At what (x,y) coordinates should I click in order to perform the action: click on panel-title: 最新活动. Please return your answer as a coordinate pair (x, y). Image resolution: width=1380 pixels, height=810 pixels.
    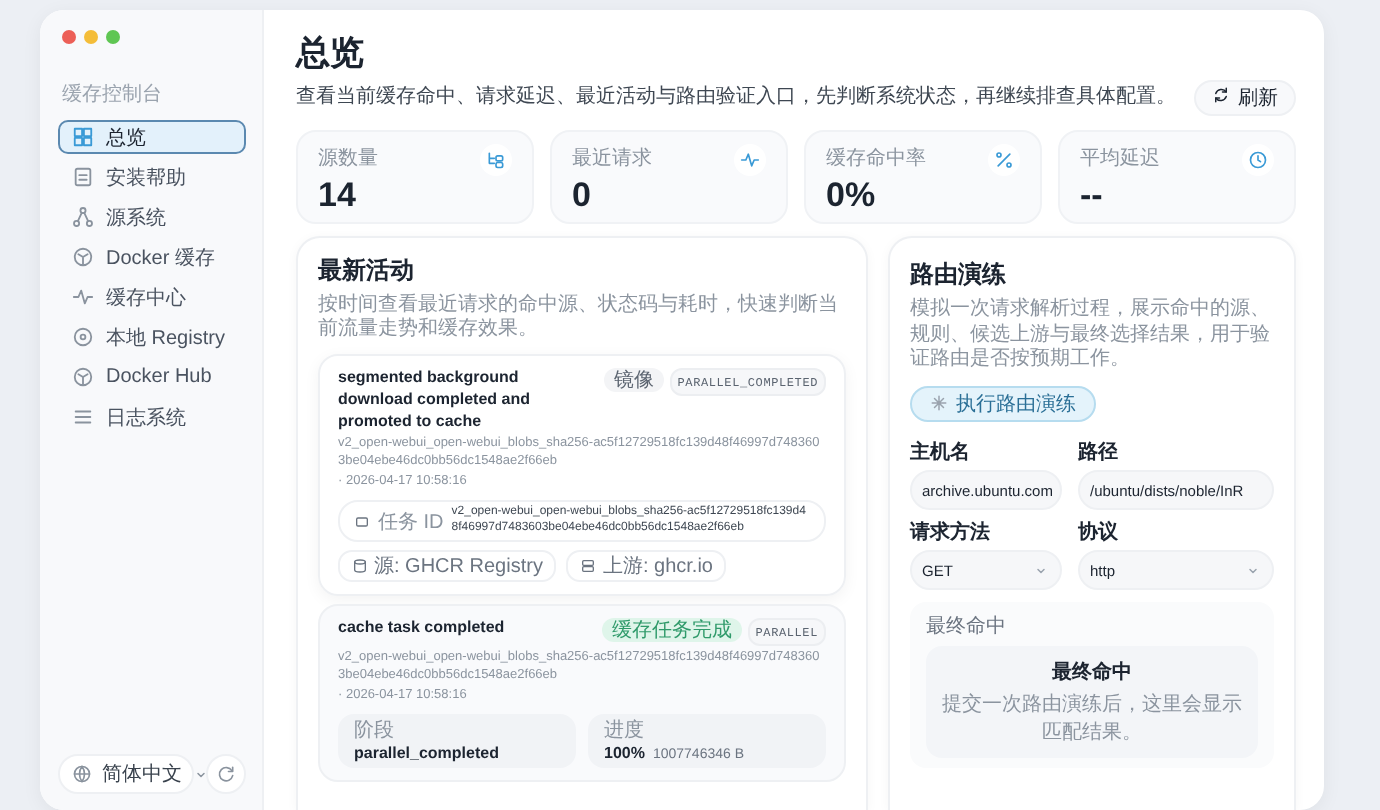
    Looking at the image, I should click on (367, 271).